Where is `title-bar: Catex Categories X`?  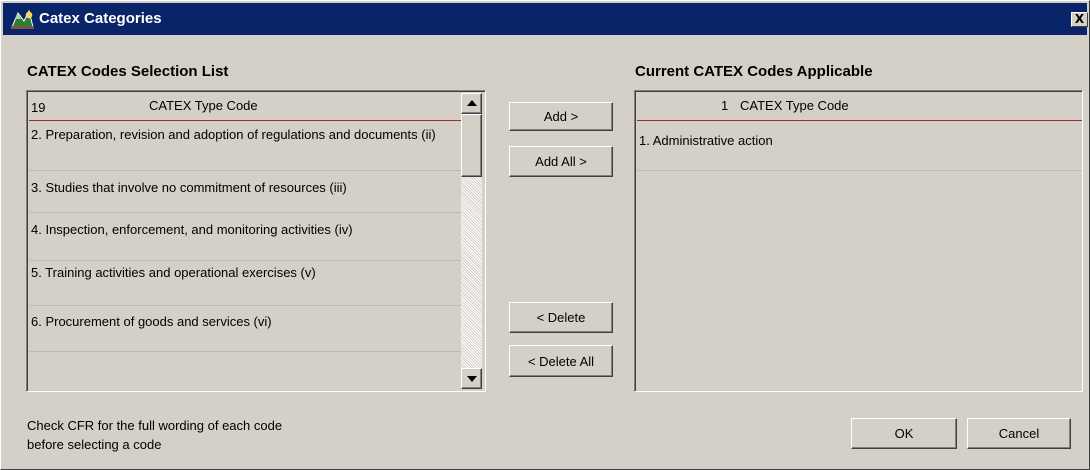 title-bar: Catex Categories X is located at coordinates (545, 19).